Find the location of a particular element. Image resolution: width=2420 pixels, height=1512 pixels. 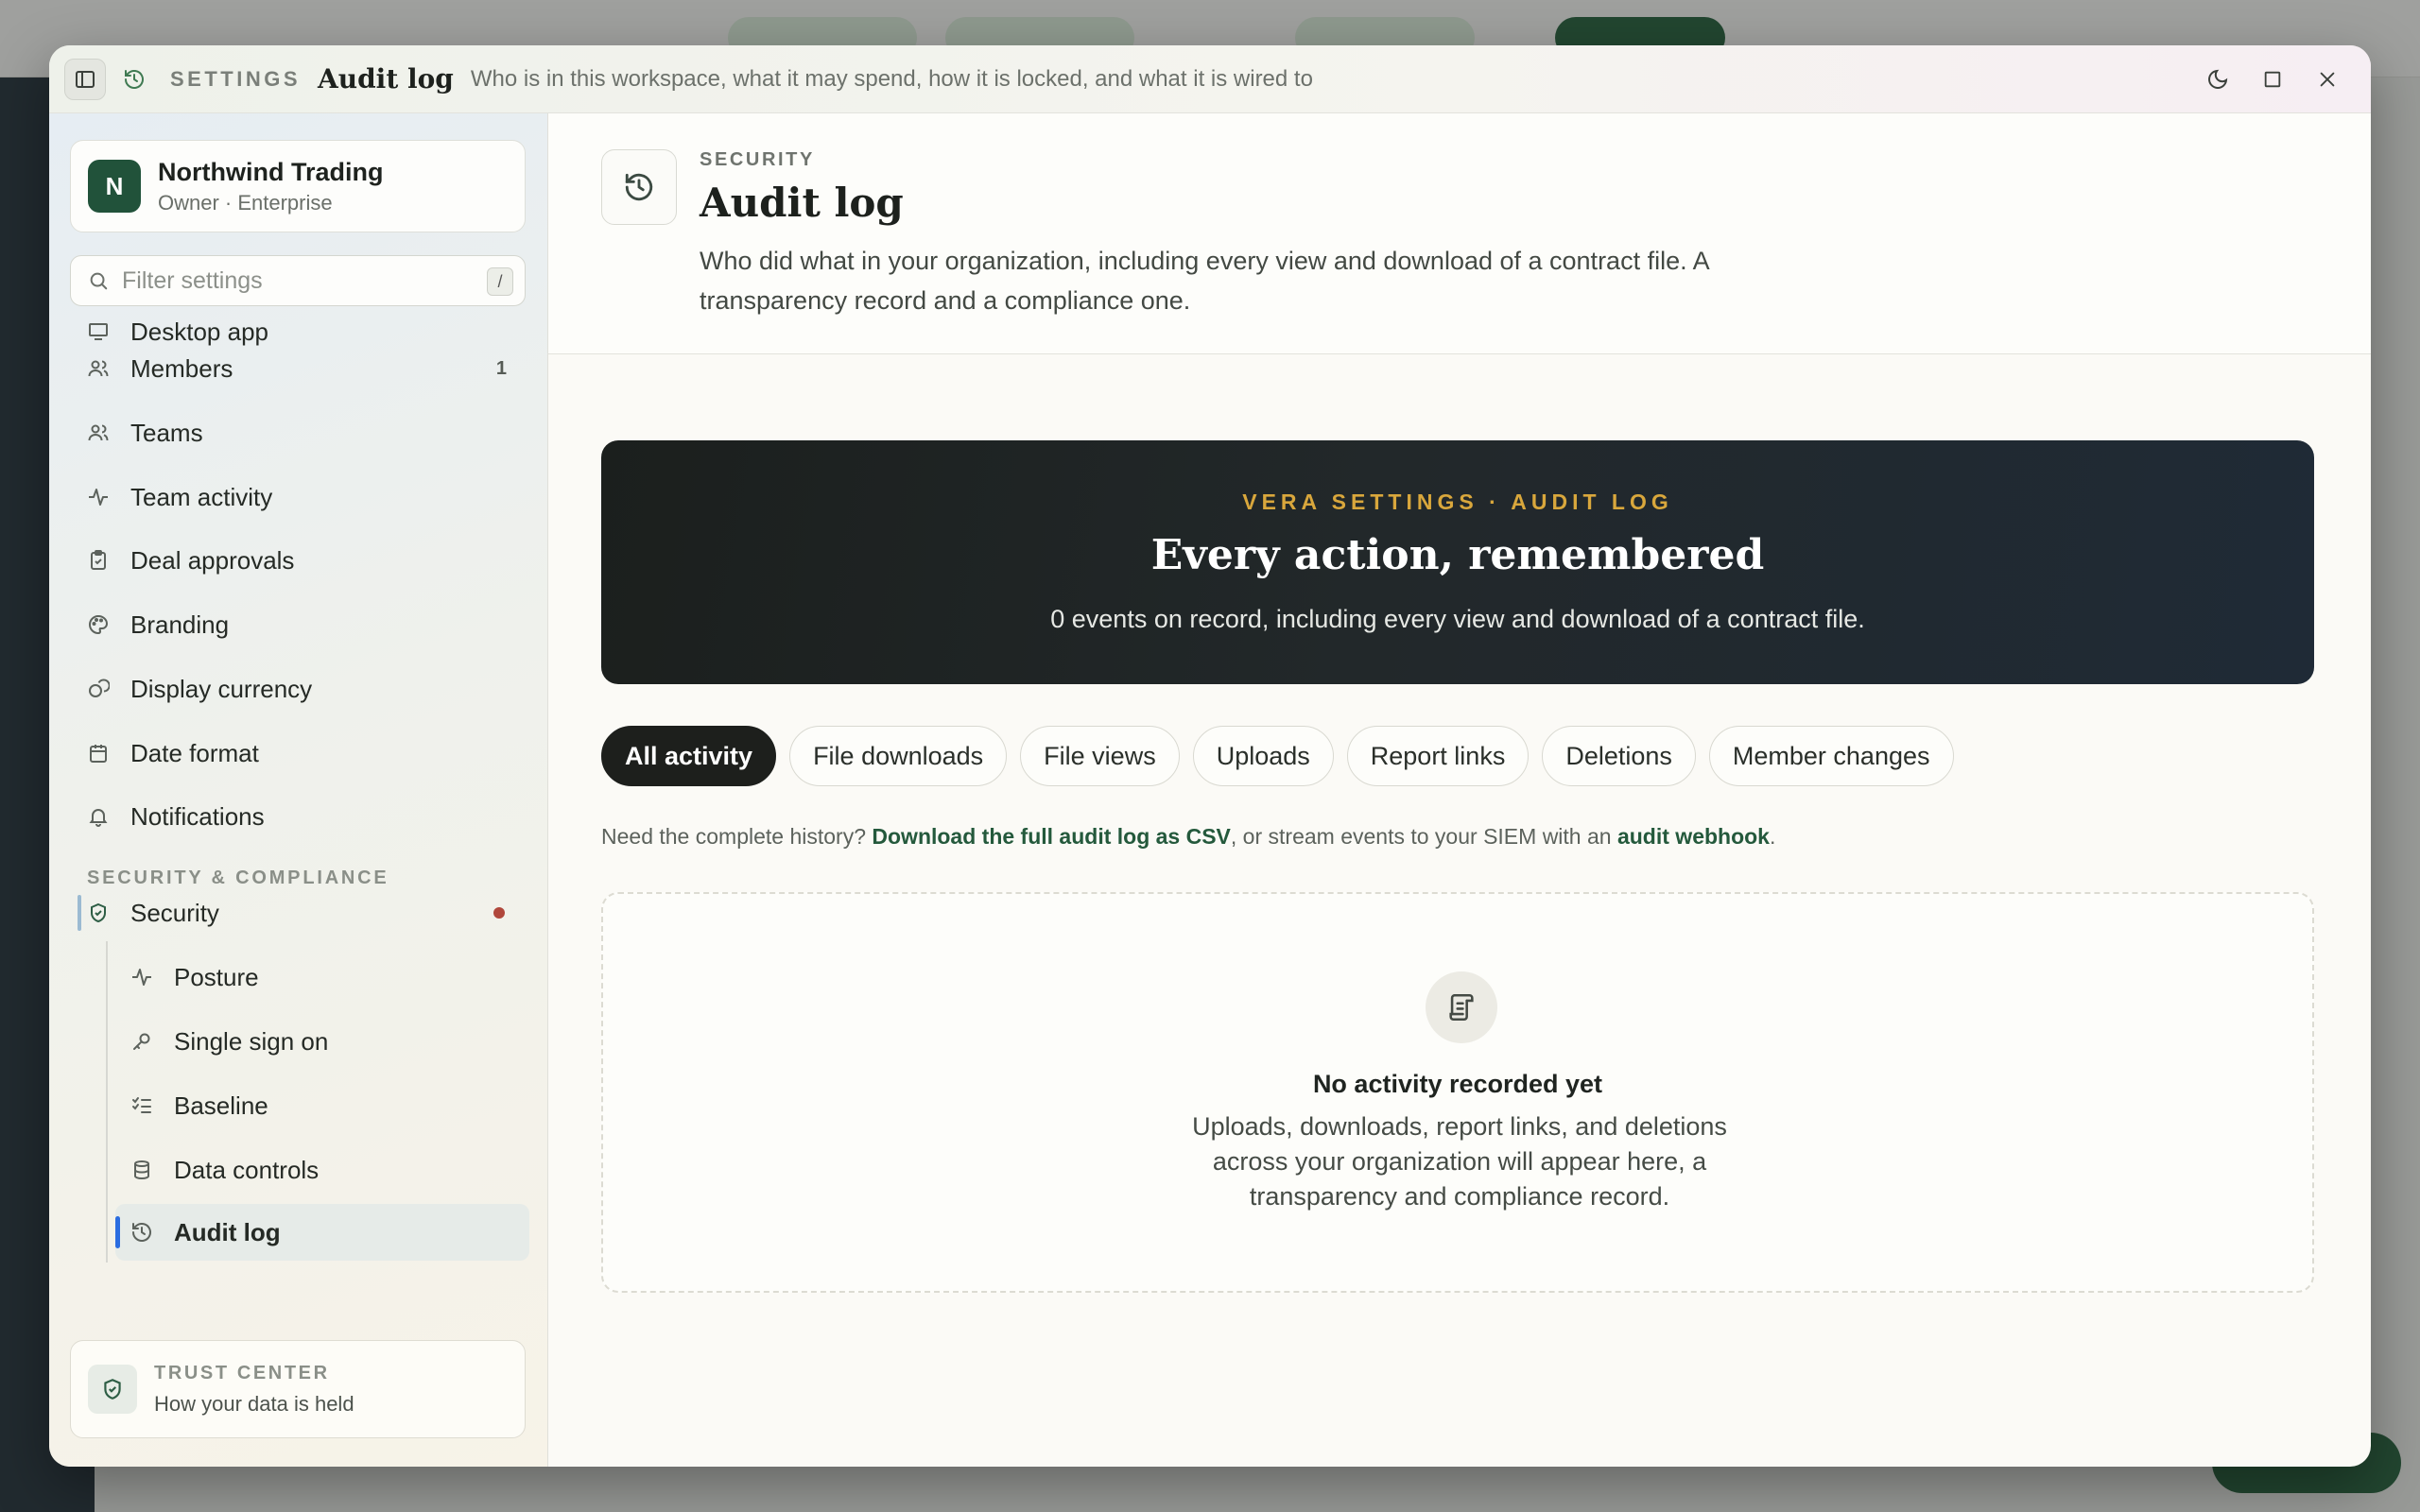

org-switcher: N Northwind Trading Owner · Enterprise is located at coordinates (298, 186).